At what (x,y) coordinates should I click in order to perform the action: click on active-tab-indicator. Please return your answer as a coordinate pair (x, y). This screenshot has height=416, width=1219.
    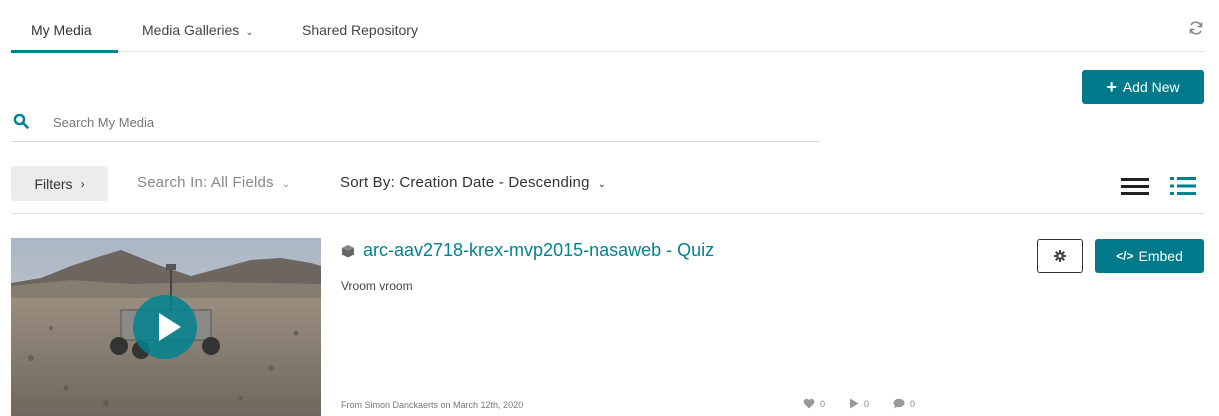
    Looking at the image, I should click on (64, 51).